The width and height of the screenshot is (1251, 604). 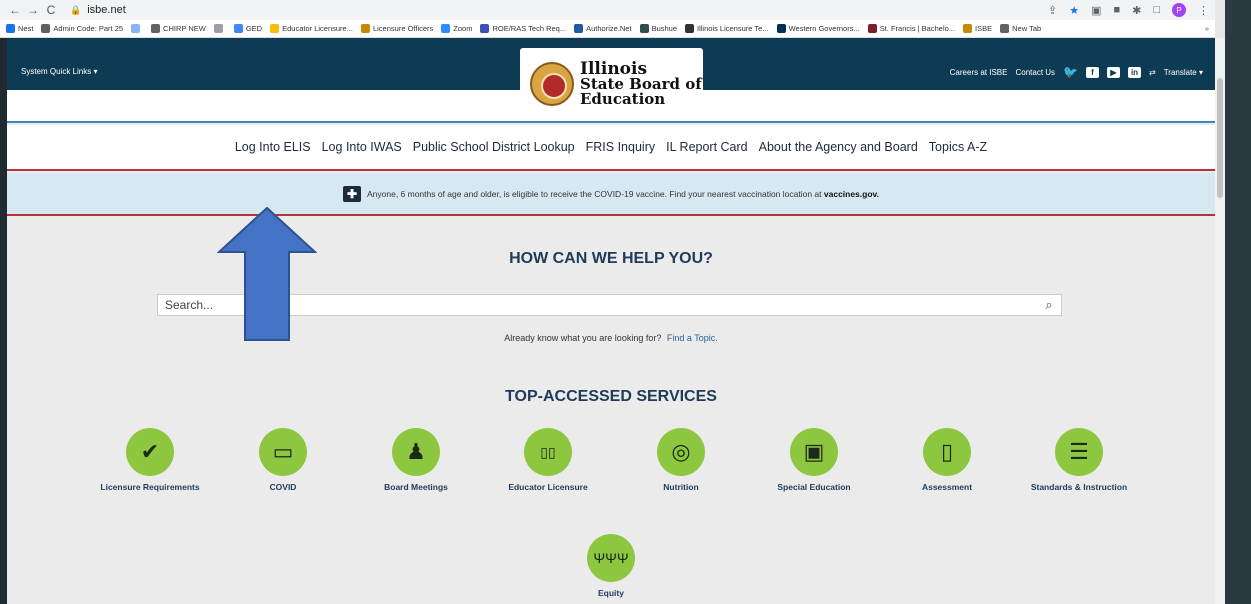 What do you see at coordinates (681, 452) in the screenshot?
I see `apple-icon: ◎` at bounding box center [681, 452].